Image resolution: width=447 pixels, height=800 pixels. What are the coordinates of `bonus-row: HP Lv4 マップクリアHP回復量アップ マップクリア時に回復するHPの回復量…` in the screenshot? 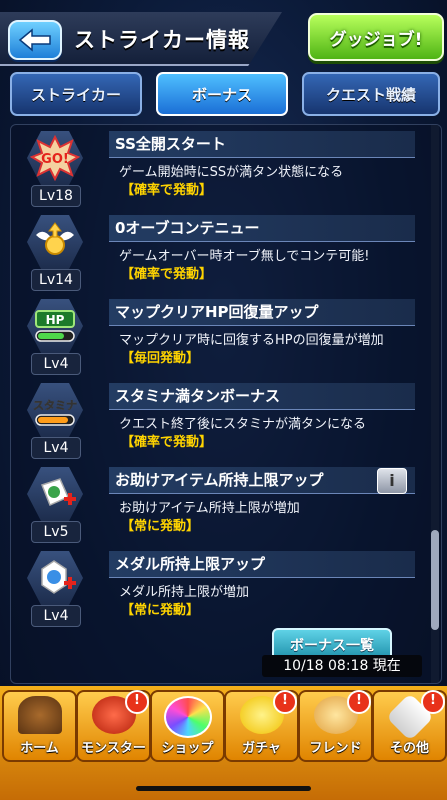 It's located at (221, 341).